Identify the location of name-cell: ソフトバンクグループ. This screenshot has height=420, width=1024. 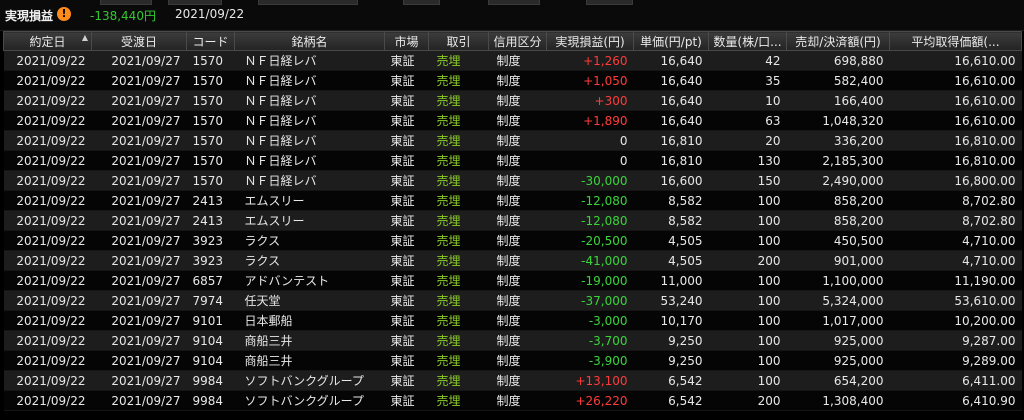
(309, 400).